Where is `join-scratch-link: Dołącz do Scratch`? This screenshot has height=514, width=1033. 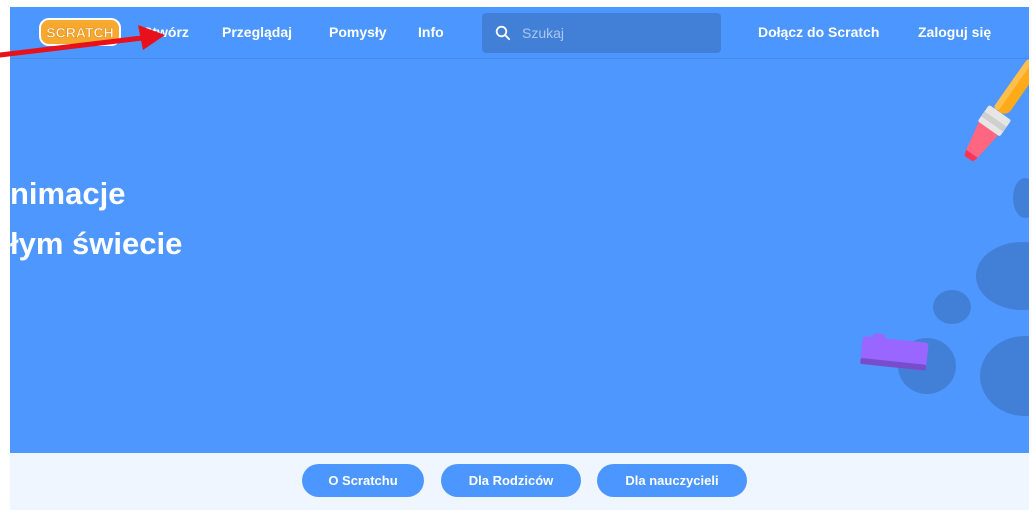
join-scratch-link: Dołącz do Scratch is located at coordinates (818, 32).